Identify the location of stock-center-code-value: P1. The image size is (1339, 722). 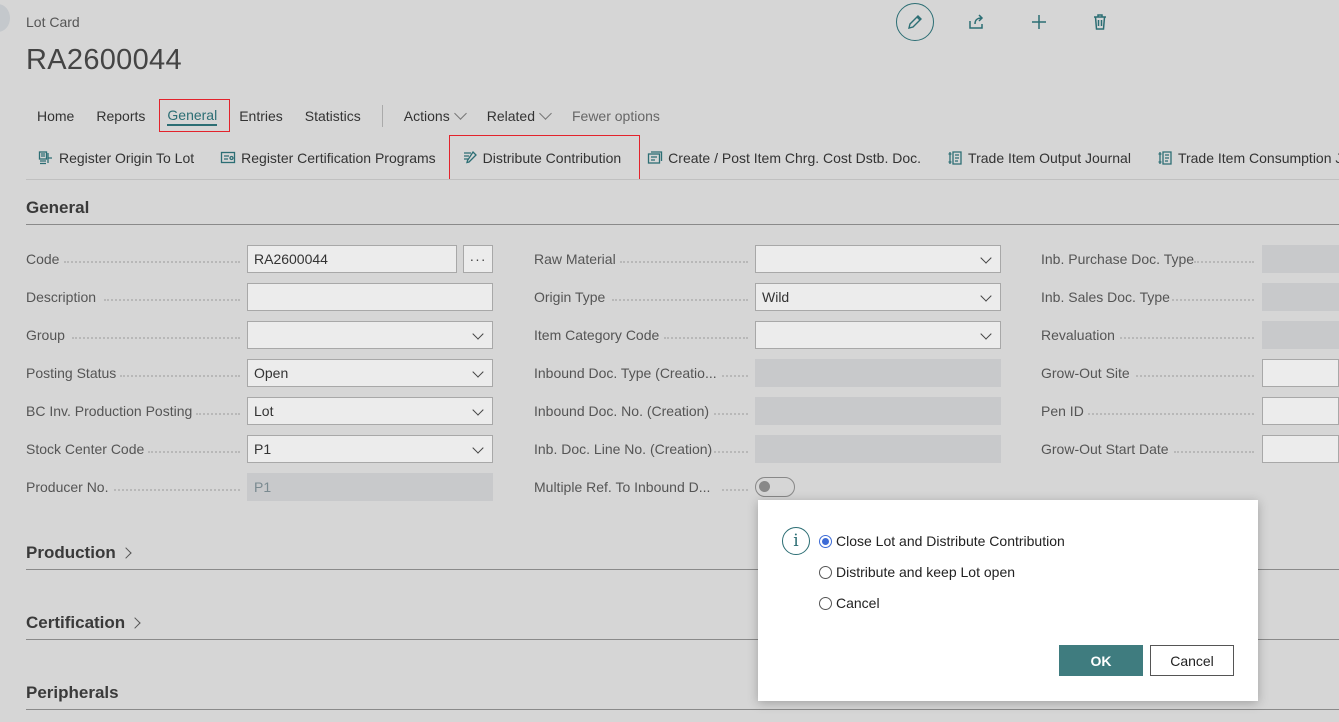
(263, 449).